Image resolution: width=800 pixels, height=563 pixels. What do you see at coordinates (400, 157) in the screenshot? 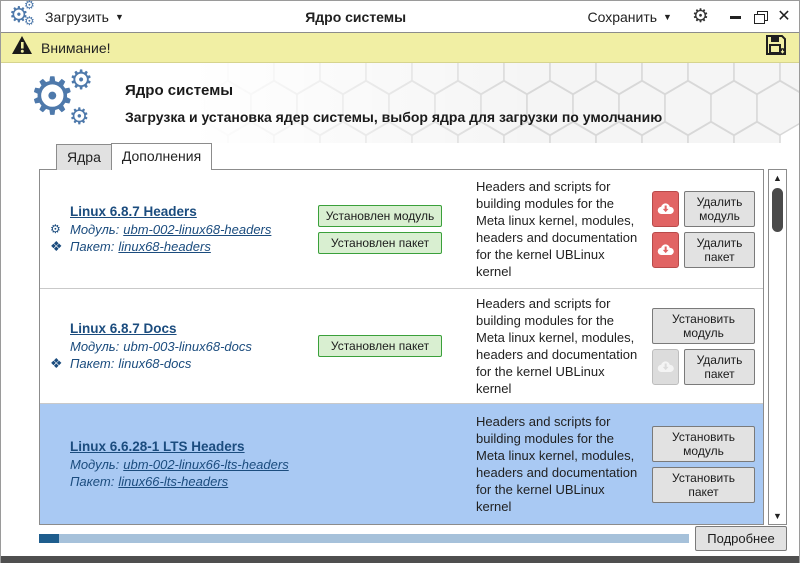
I see `tab-bar: Ядра Дополнения` at bounding box center [400, 157].